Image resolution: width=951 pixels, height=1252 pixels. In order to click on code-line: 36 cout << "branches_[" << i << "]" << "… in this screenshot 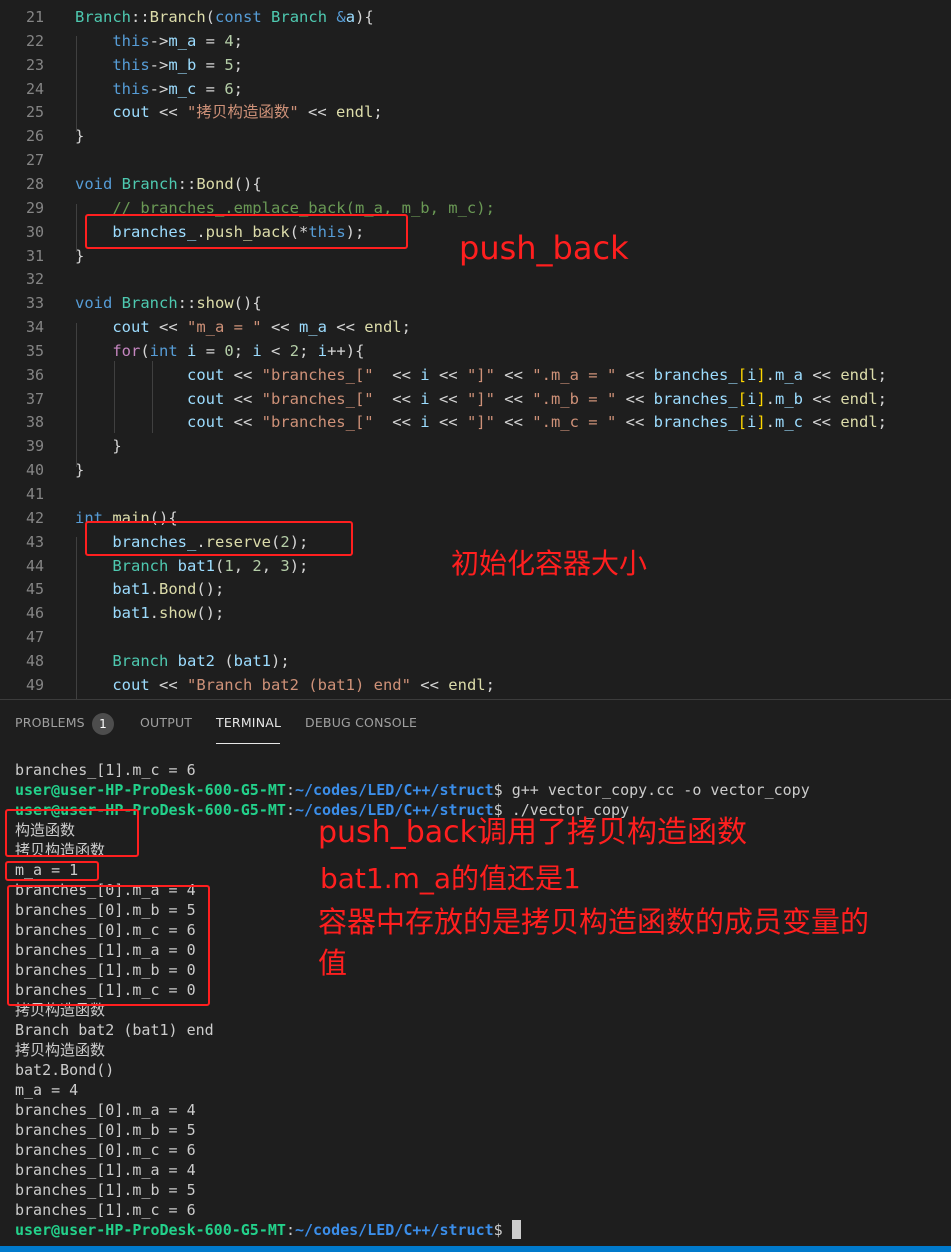, I will do `click(475, 375)`.